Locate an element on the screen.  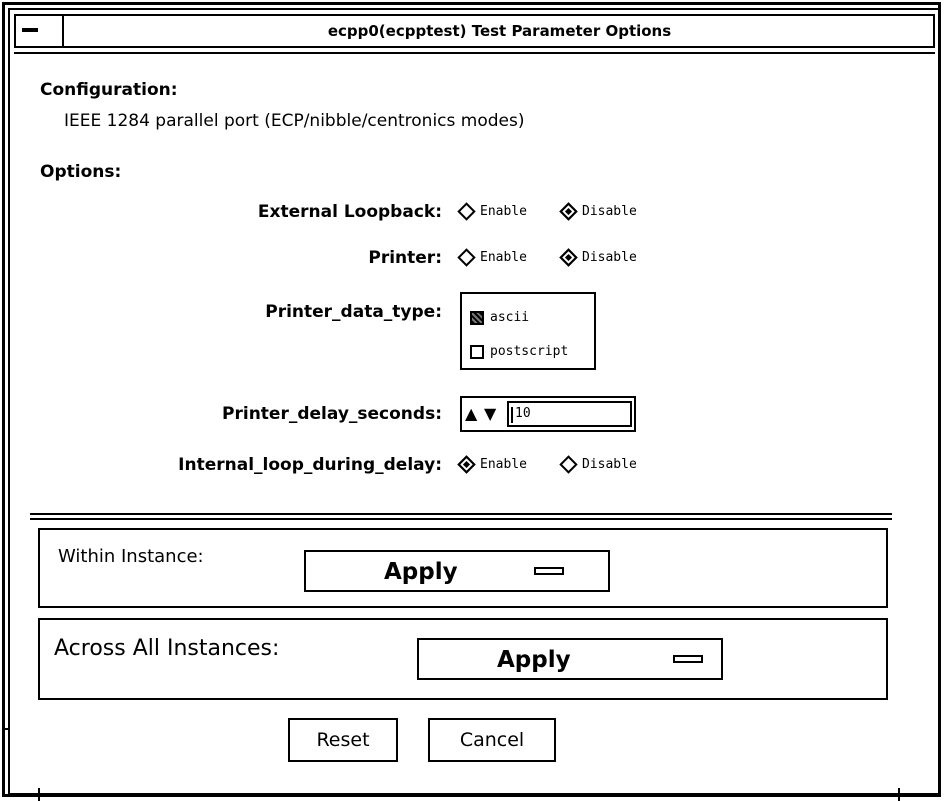
printer-data-type-label: Printer_data_type: is located at coordinates (353, 312).